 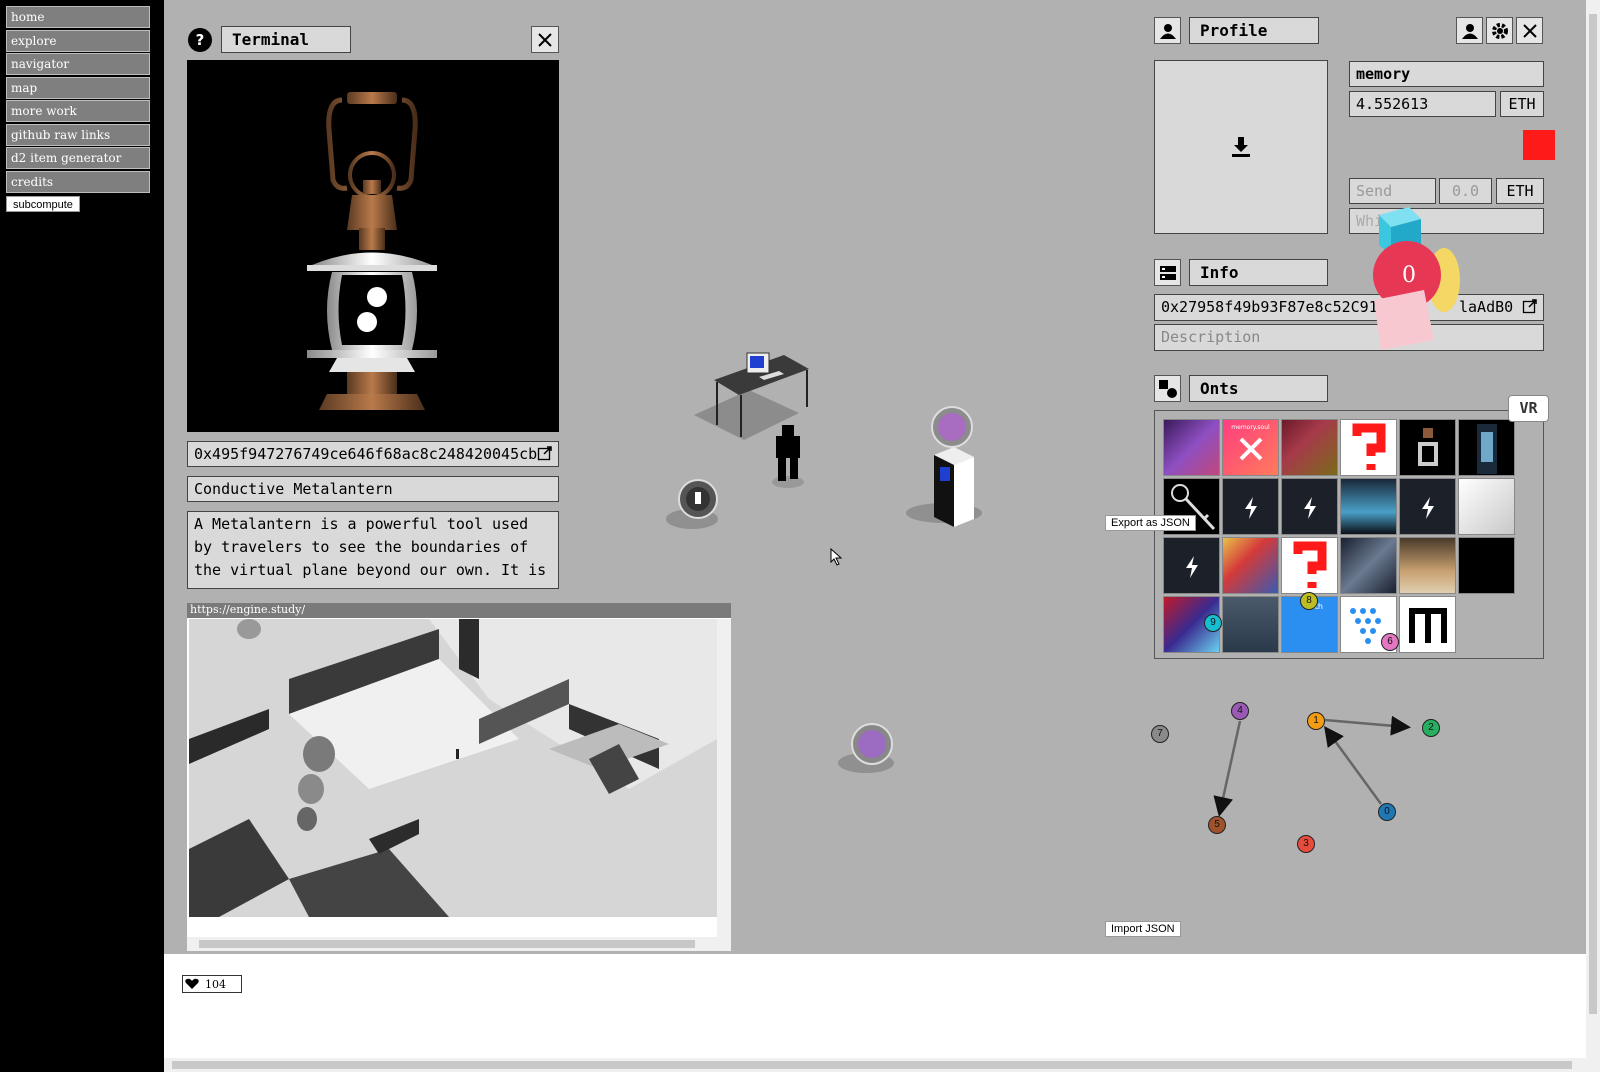 What do you see at coordinates (1446, 74) in the screenshot?
I see `profile-name-field: memory` at bounding box center [1446, 74].